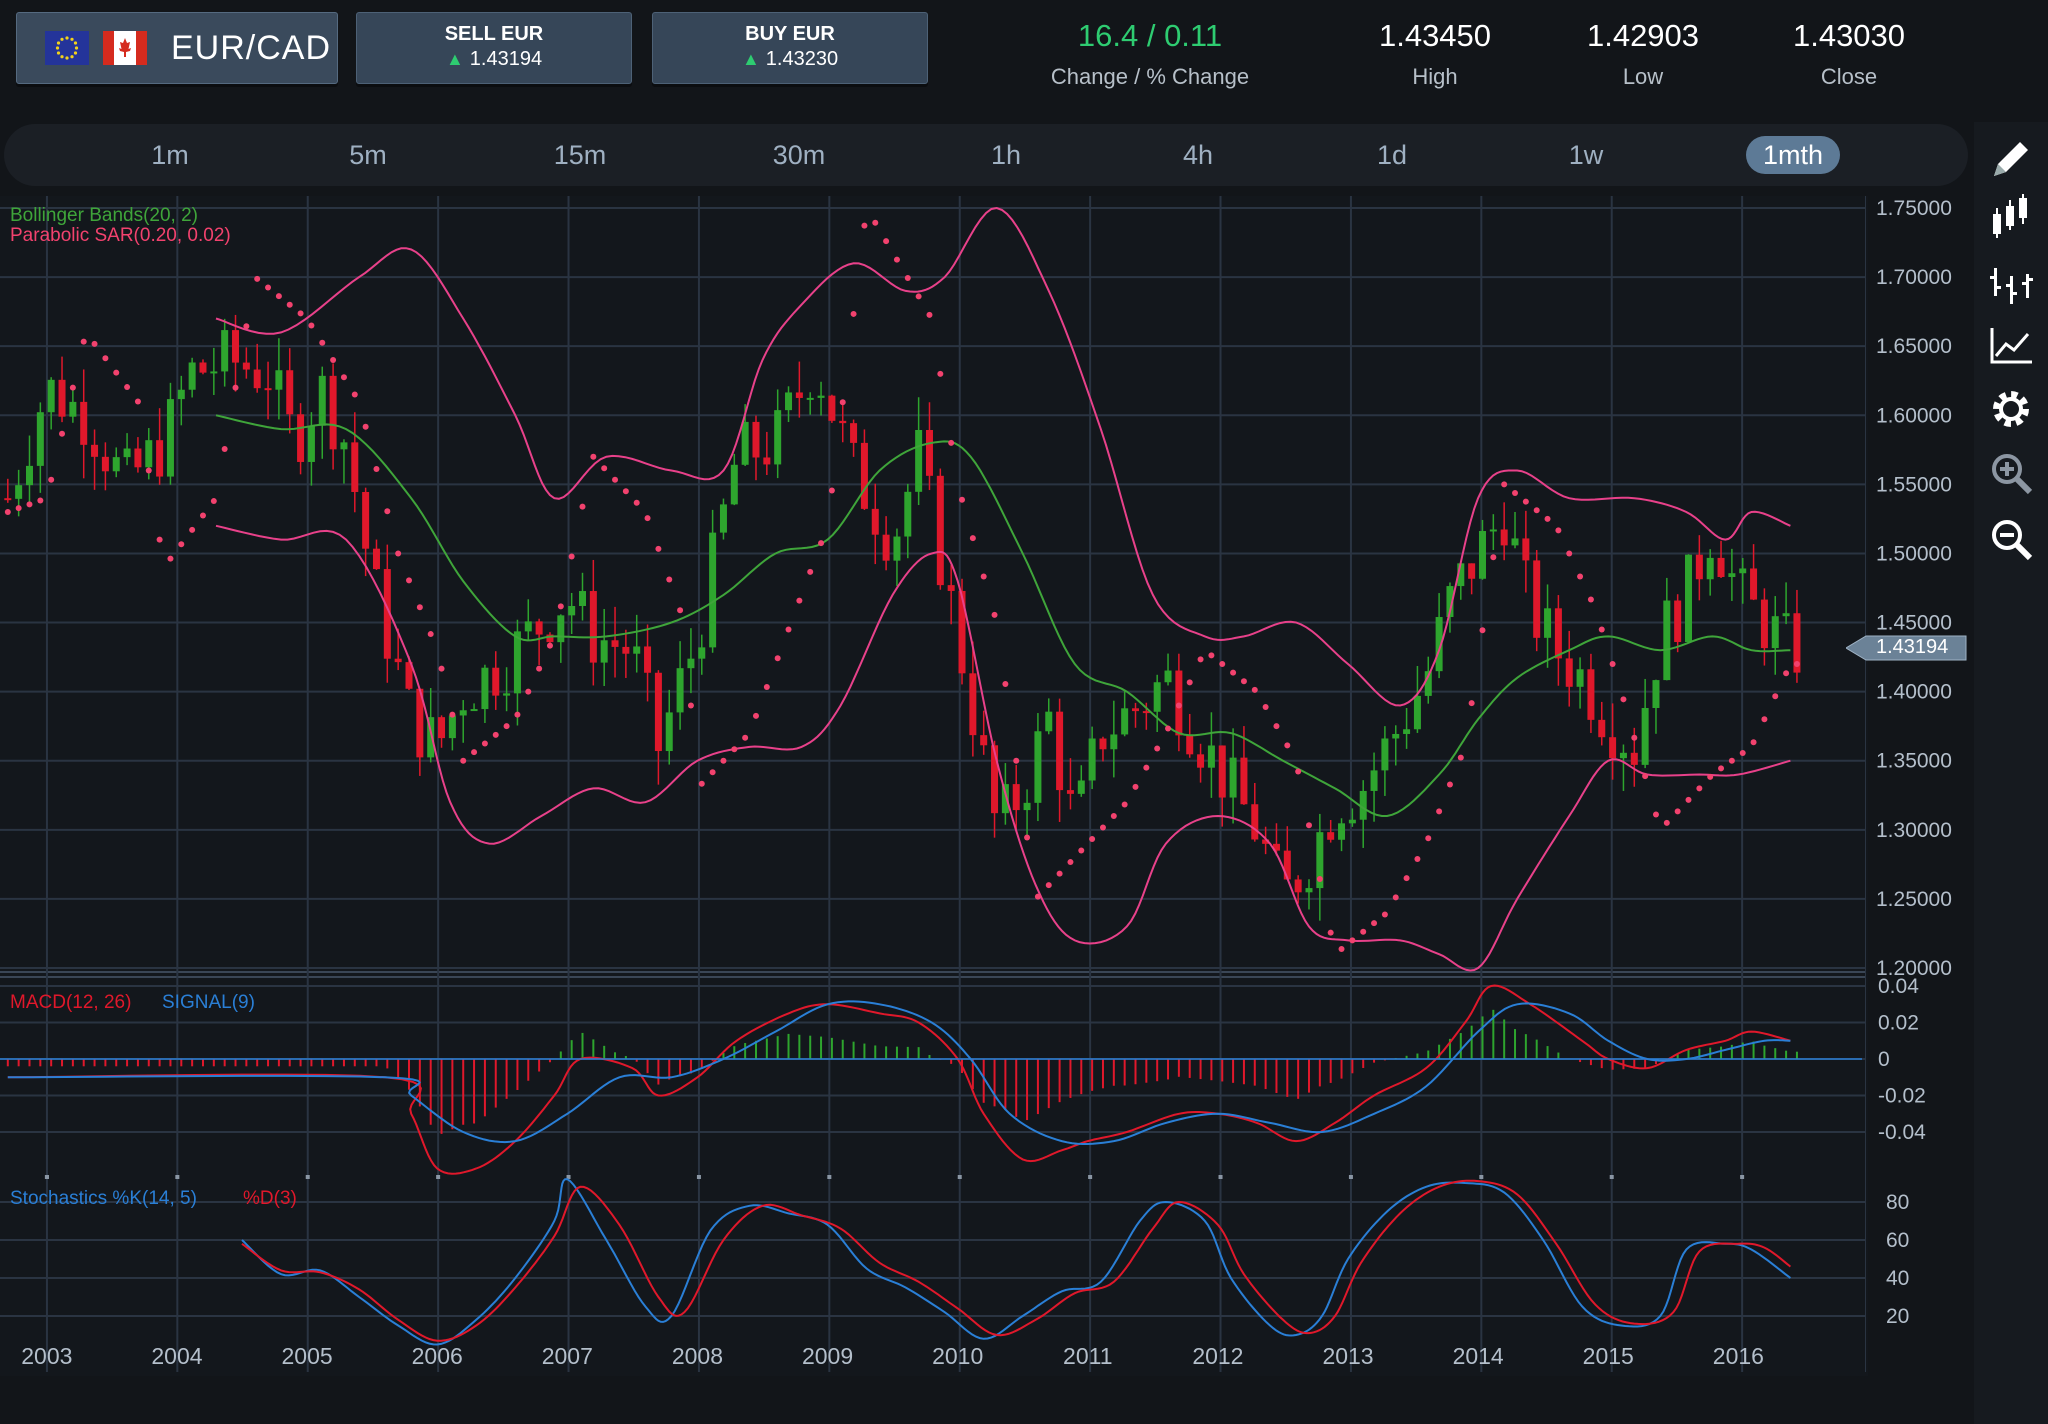  What do you see at coordinates (1392, 155) in the screenshot?
I see `timeframe-1d: 1d` at bounding box center [1392, 155].